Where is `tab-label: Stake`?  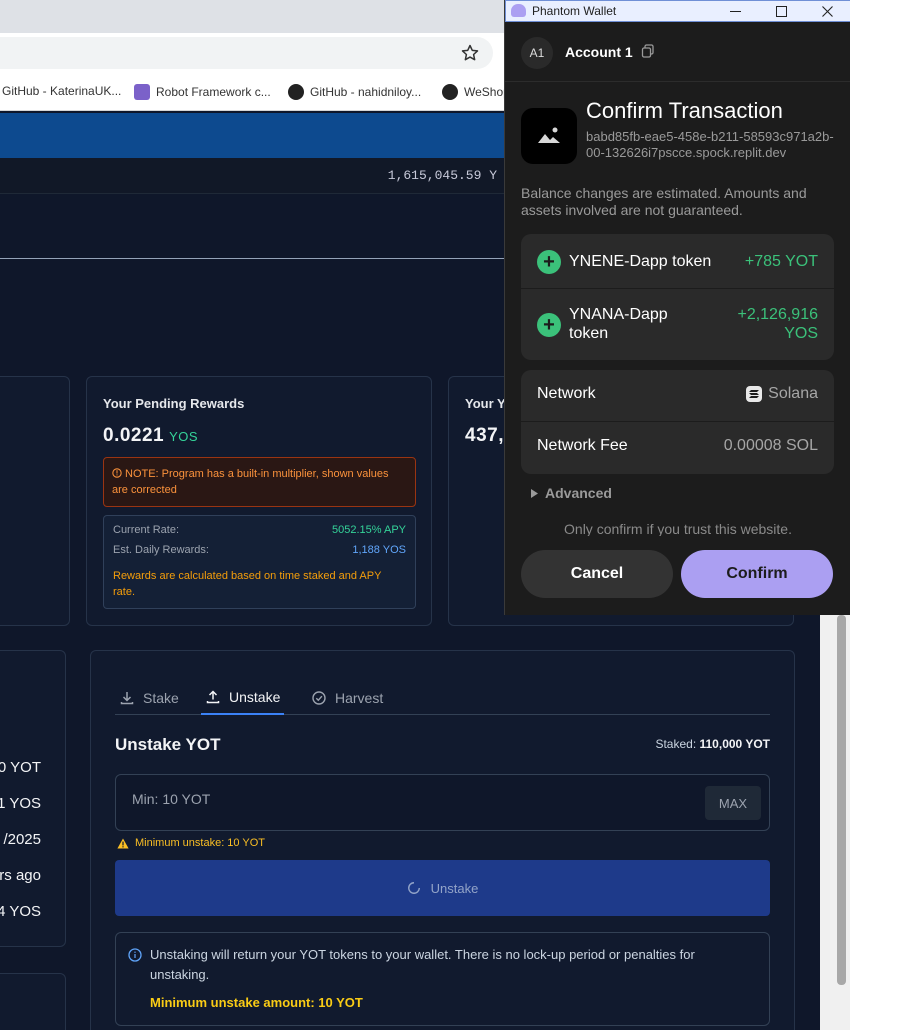
tab-label: Stake is located at coordinates (161, 698).